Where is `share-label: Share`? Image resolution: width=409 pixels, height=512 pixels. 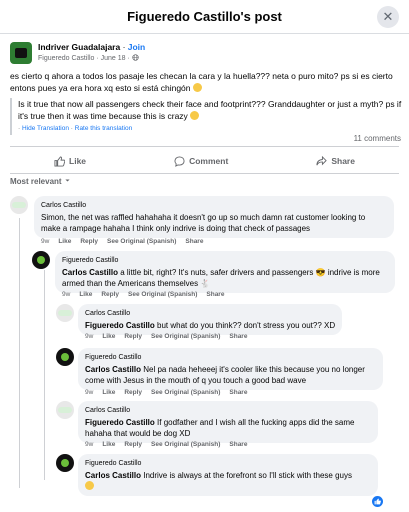
share-label: Share is located at coordinates (343, 161).